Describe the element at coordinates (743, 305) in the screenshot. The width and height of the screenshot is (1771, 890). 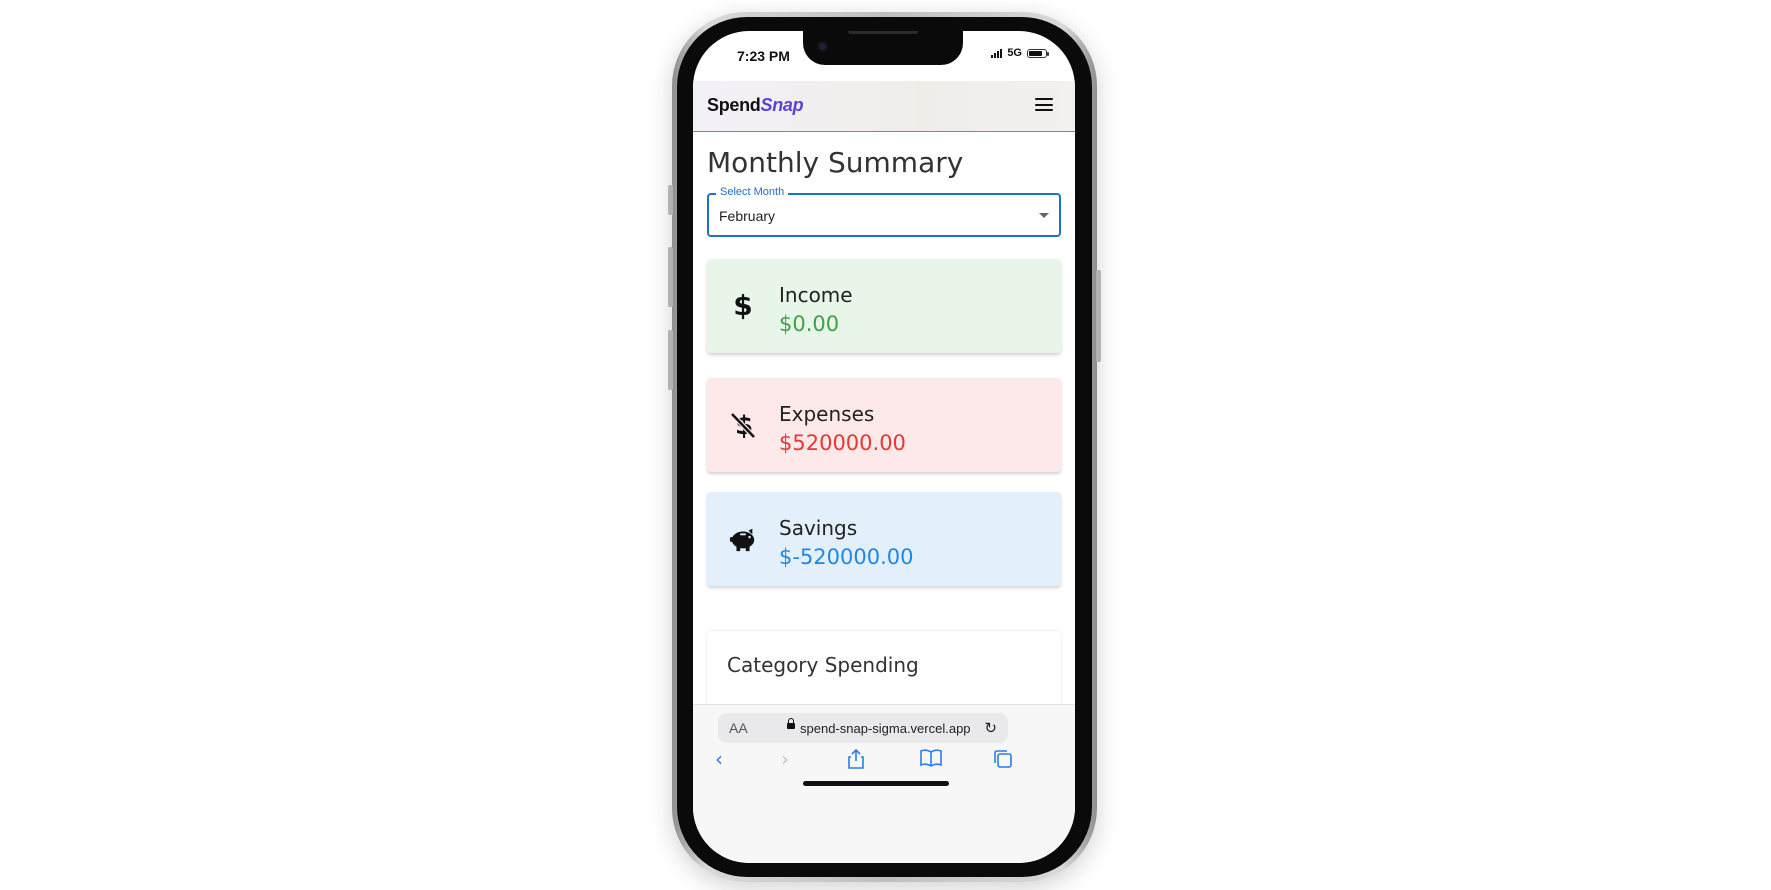
I see `dollar-icon: $` at that location.